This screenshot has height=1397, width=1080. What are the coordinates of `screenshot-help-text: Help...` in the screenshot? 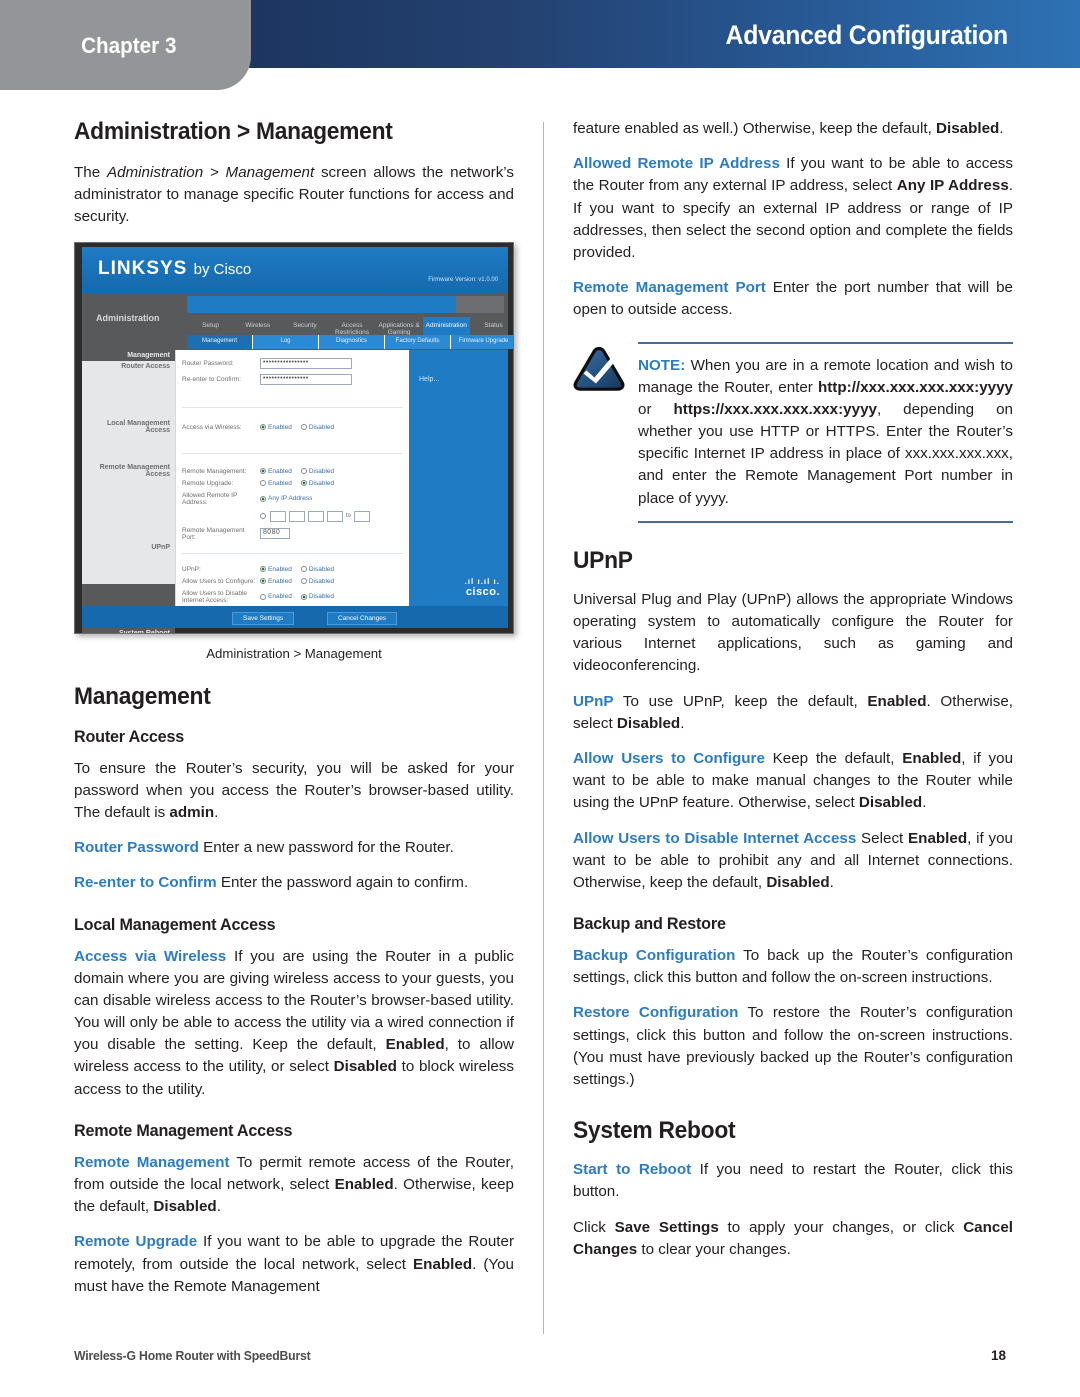 It's located at (458, 366).